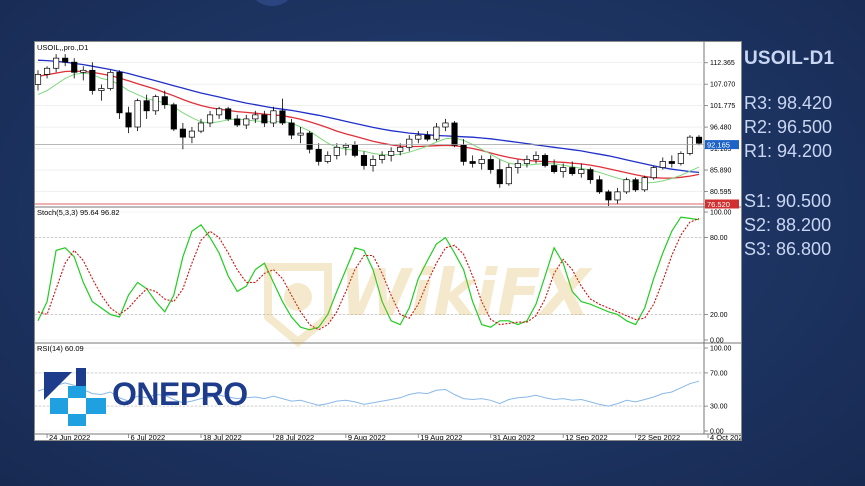 The image size is (865, 486). I want to click on x-tick-label: 12 Sep 2022, so click(586, 436).